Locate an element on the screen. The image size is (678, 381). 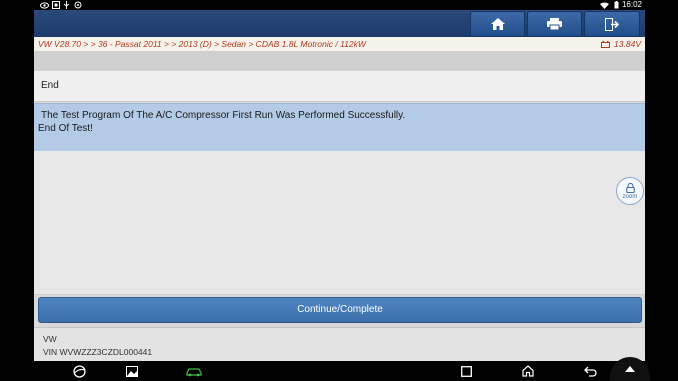
android-status-bar: 16:02 is located at coordinates (339, 5).